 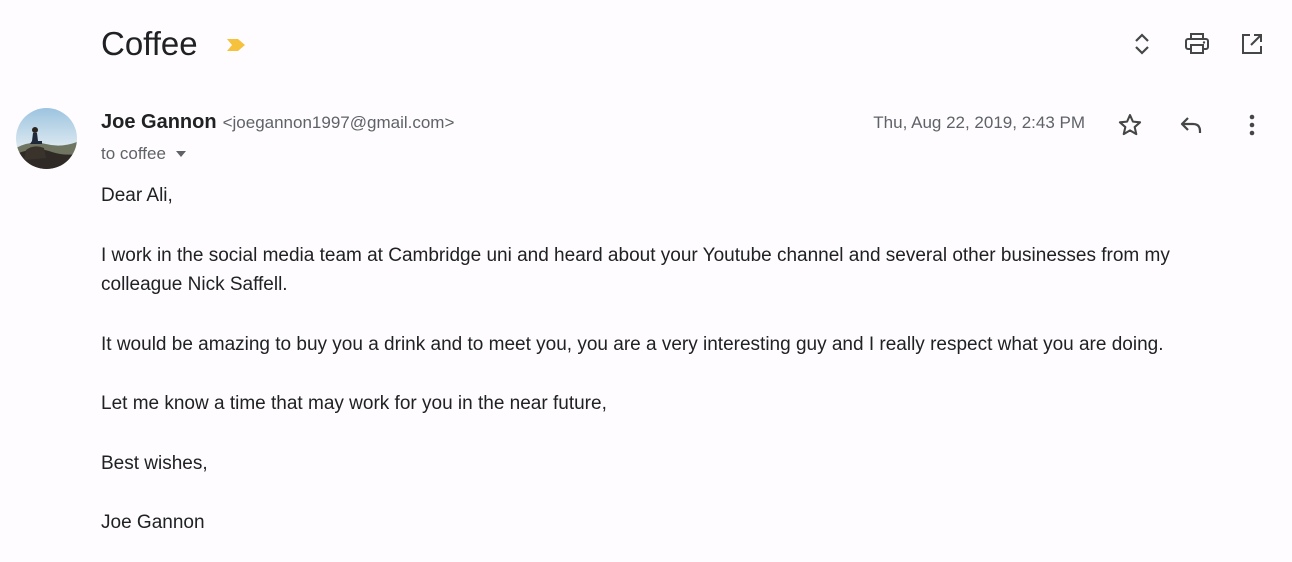 What do you see at coordinates (979, 122) in the screenshot?
I see `message-date: Thu, Aug 22, 2019, 2:43 PM` at bounding box center [979, 122].